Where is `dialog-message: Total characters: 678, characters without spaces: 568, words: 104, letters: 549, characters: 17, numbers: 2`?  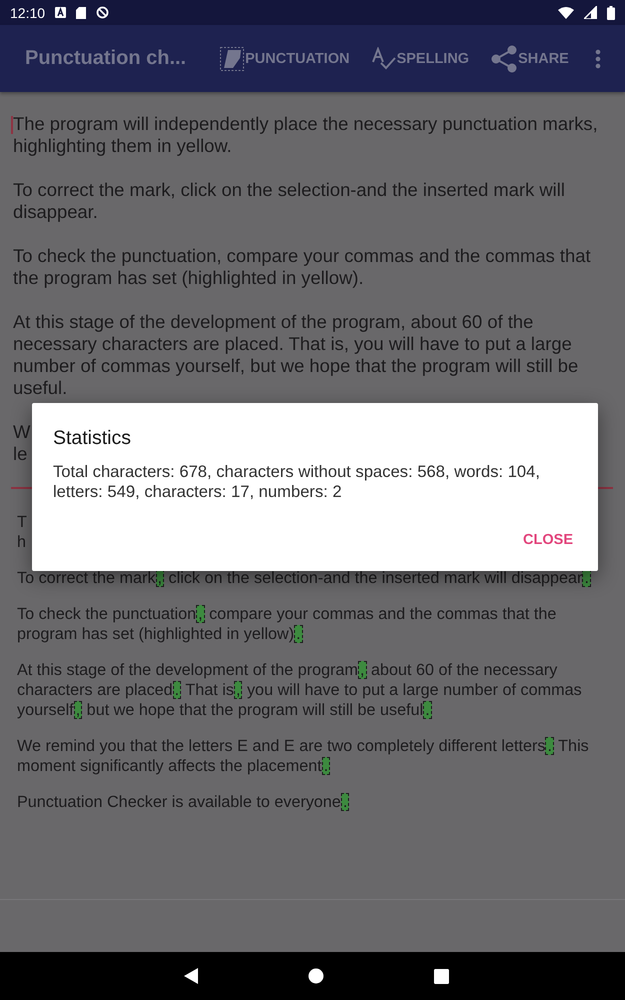 dialog-message: Total characters: 678, characters without spaces: 568, words: 104, letters: 549, characters: 17, numbers: 2 is located at coordinates (297, 482).